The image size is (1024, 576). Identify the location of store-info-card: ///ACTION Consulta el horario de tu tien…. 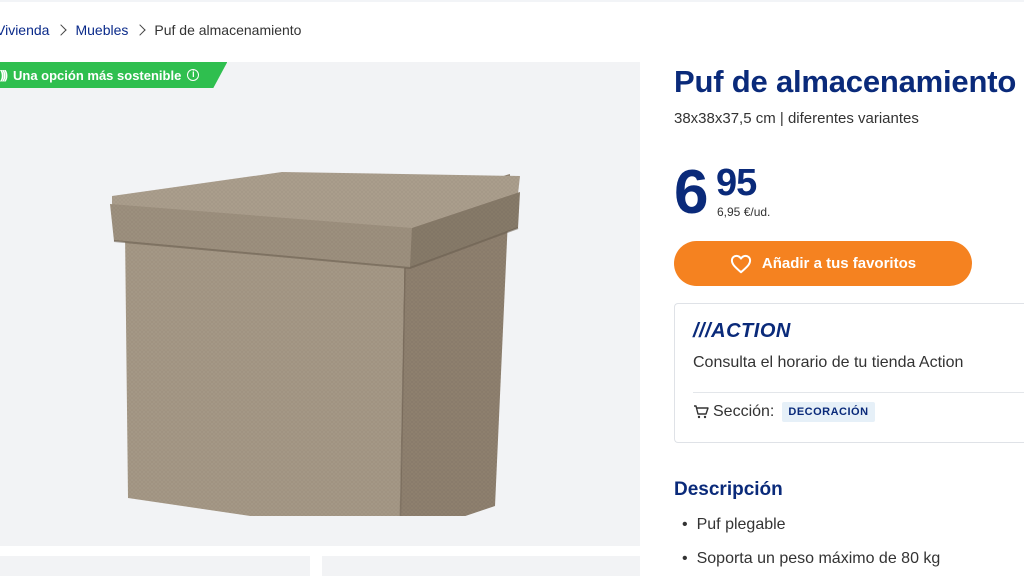
(849, 373).